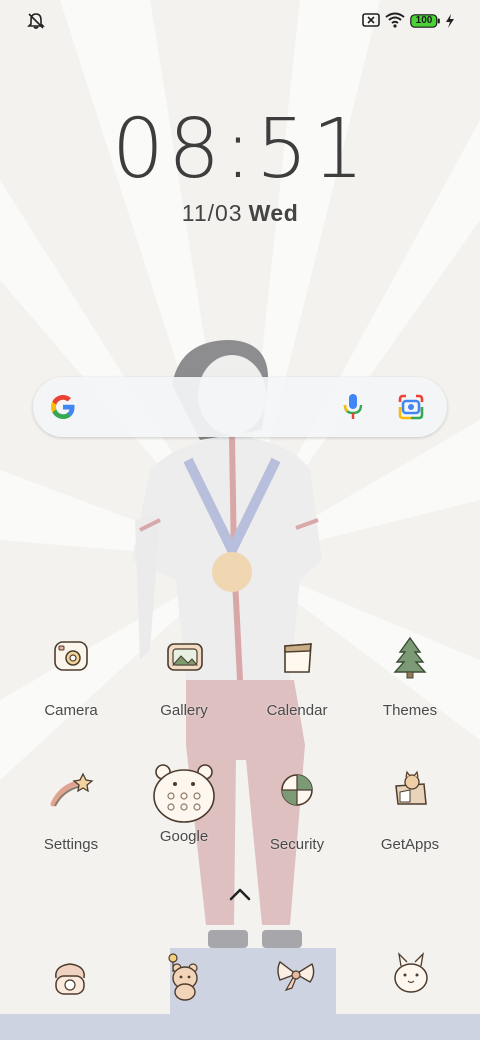 This screenshot has width=480, height=1040. I want to click on bunny-camera-icon, so click(411, 978).